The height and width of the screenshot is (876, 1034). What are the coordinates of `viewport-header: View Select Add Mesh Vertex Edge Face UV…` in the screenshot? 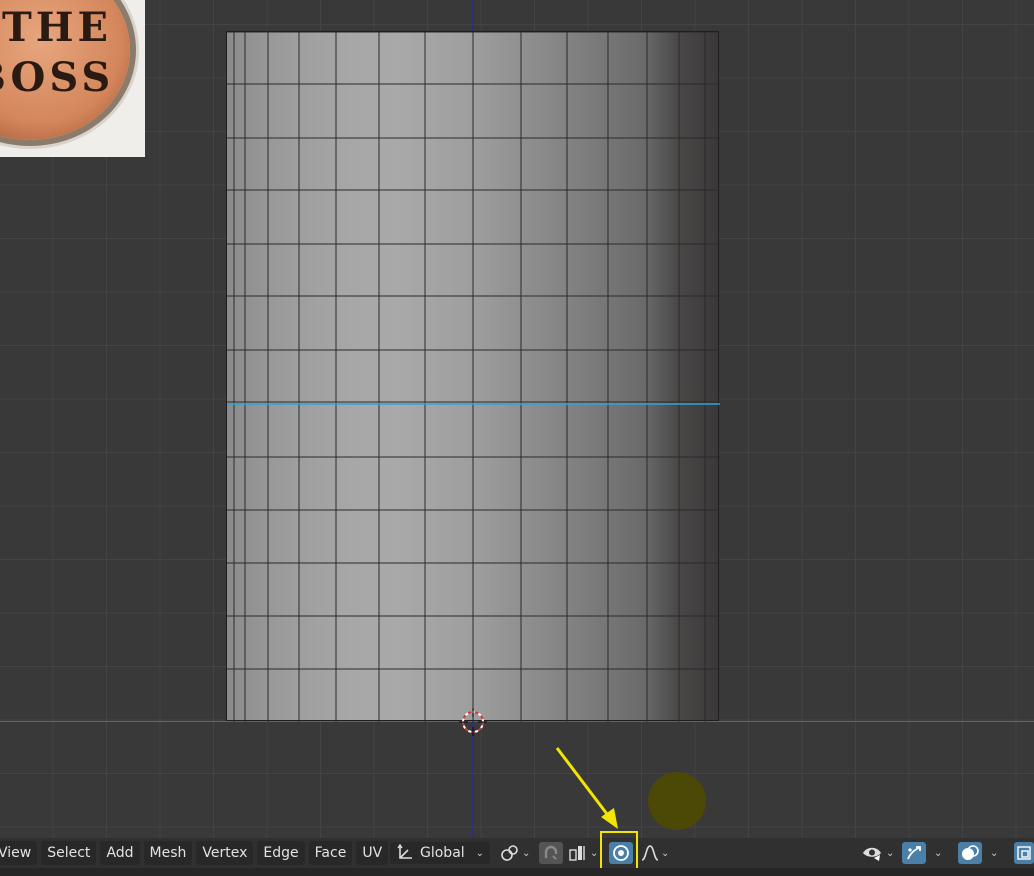 It's located at (517, 853).